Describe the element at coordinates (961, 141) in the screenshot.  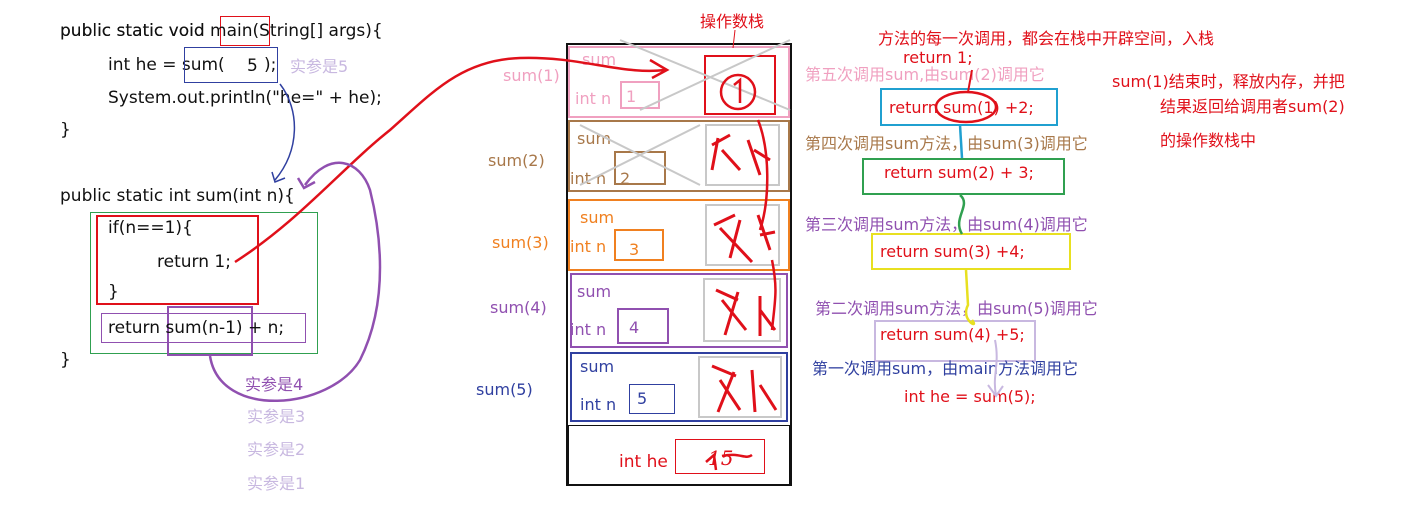
I see `cyan-flow-down` at that location.